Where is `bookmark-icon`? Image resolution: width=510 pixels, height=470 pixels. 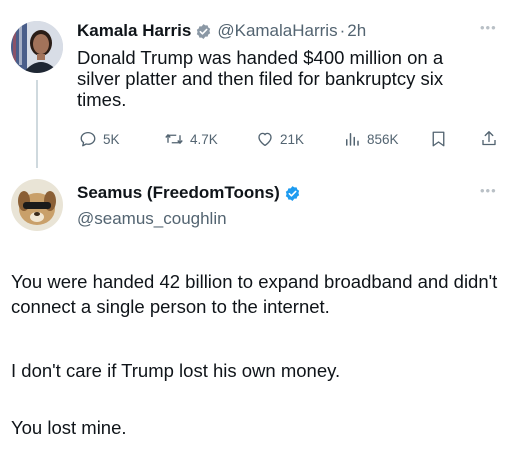 bookmark-icon is located at coordinates (438, 139).